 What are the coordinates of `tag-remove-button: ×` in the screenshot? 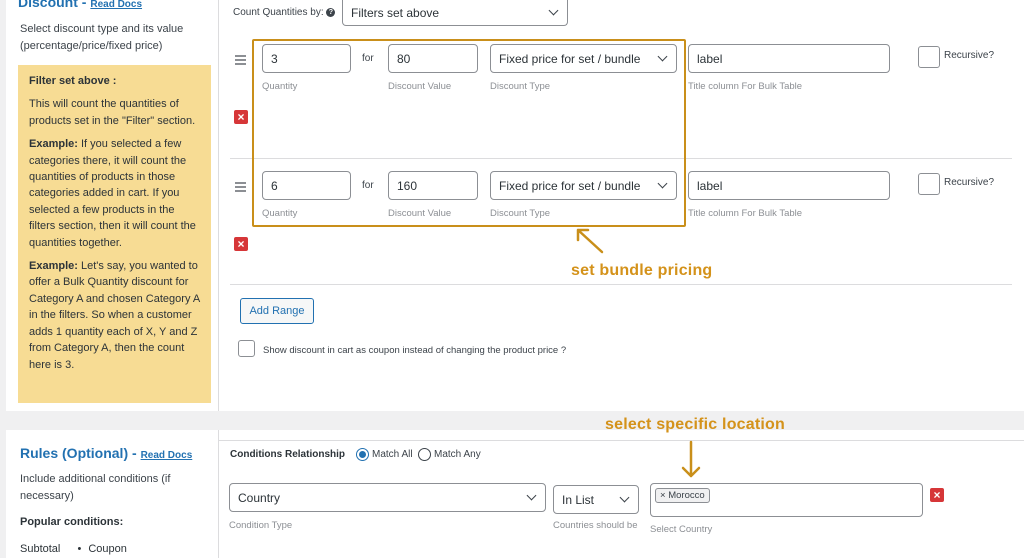 It's located at (663, 495).